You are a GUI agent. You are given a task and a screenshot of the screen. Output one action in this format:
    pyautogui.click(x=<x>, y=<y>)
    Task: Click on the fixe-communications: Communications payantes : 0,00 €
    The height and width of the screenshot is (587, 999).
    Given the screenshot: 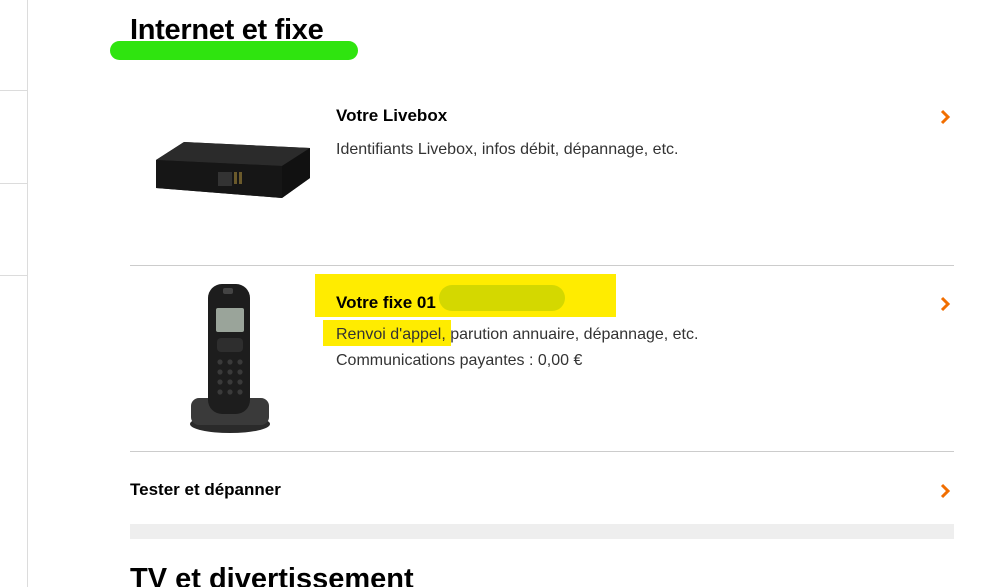 What is the action you would take?
    pyautogui.click(x=459, y=360)
    